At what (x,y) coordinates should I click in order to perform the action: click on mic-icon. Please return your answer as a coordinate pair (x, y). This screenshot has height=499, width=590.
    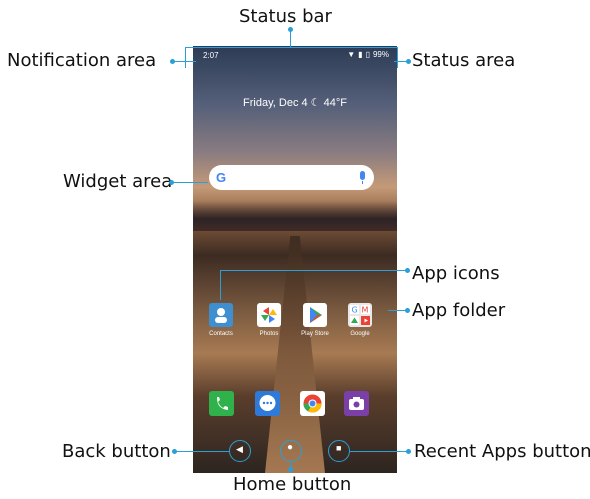
    Looking at the image, I should click on (362, 177).